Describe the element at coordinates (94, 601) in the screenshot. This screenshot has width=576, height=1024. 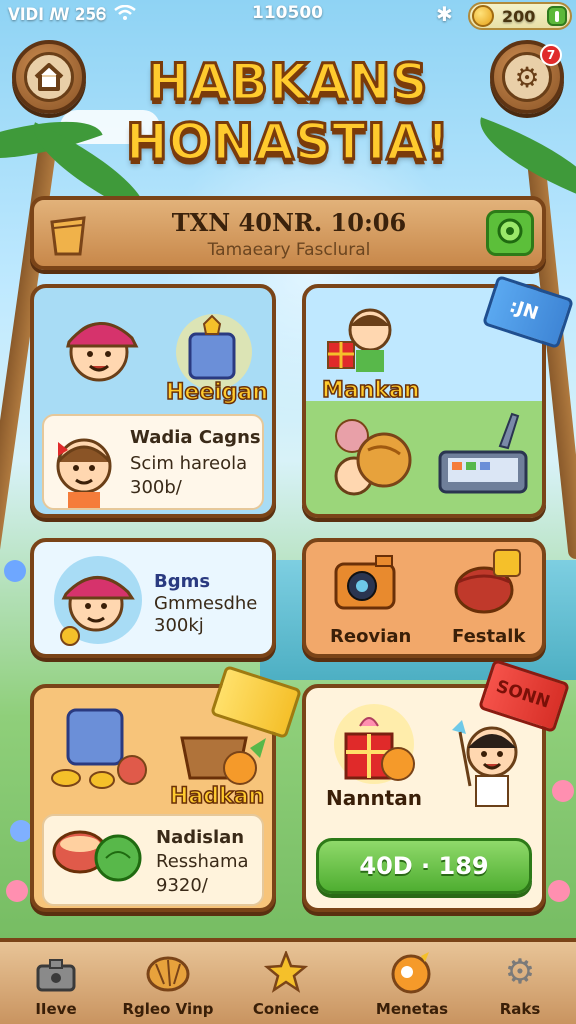
I see `kid-avatar-purple-cap` at that location.